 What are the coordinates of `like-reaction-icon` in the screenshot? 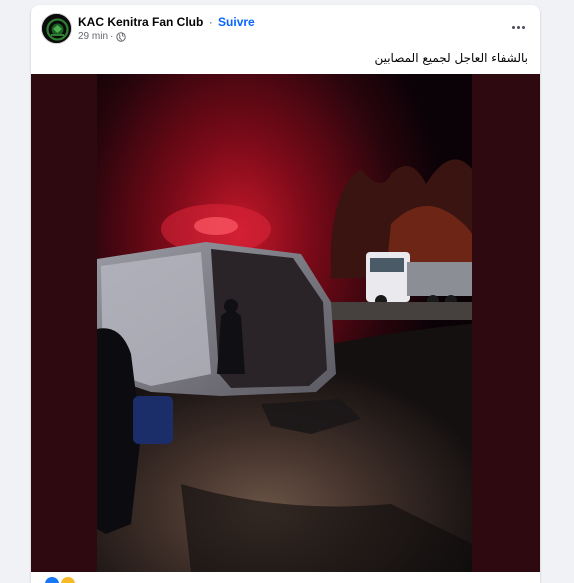 It's located at (52, 580).